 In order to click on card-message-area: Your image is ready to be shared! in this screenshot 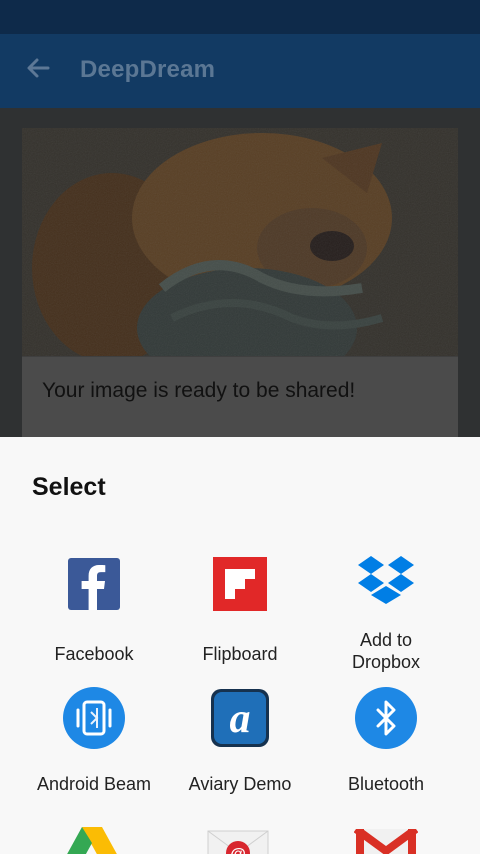, I will do `click(240, 396)`.